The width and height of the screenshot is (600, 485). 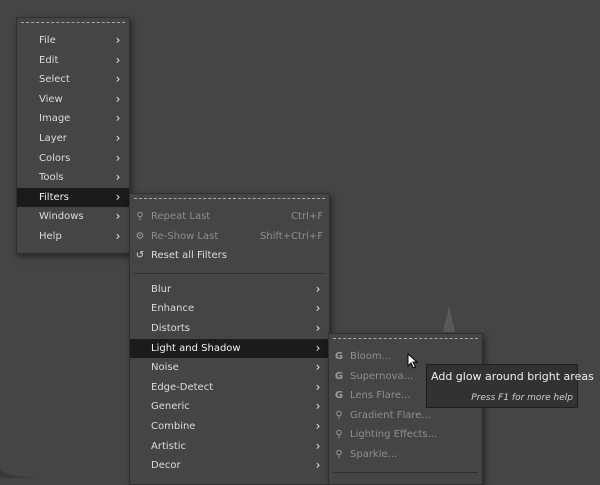 I want to click on menu-item-label: Decor, so click(x=166, y=466).